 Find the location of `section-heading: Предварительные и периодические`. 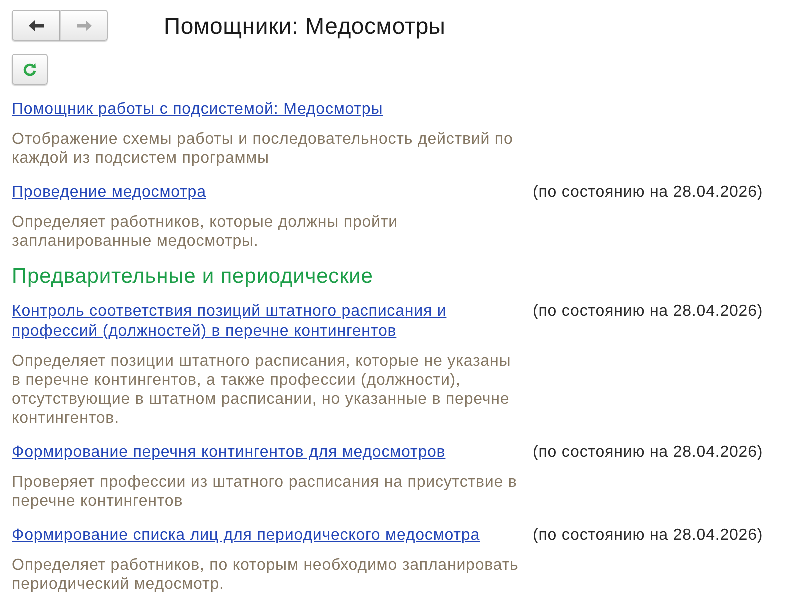

section-heading: Предварительные и периодические is located at coordinates (193, 277).